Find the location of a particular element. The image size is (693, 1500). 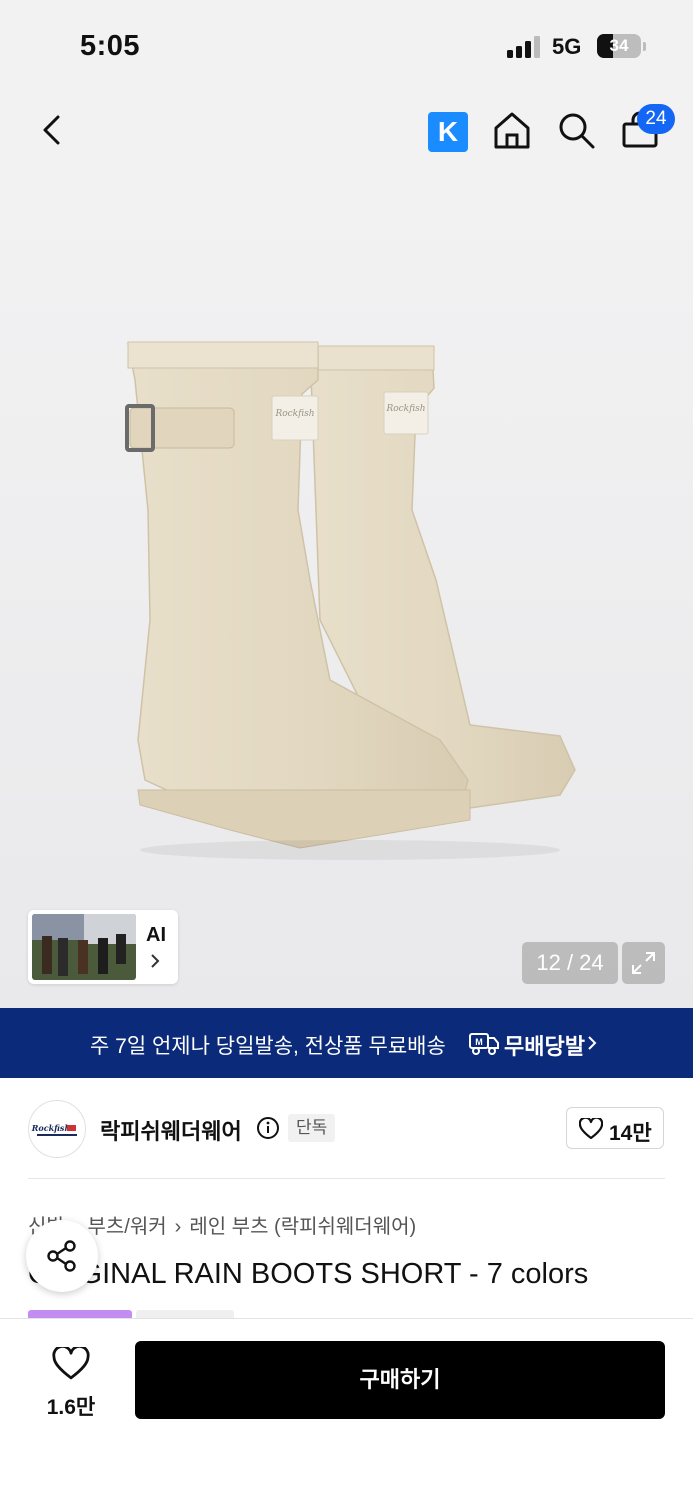

back-icon is located at coordinates (52, 130).